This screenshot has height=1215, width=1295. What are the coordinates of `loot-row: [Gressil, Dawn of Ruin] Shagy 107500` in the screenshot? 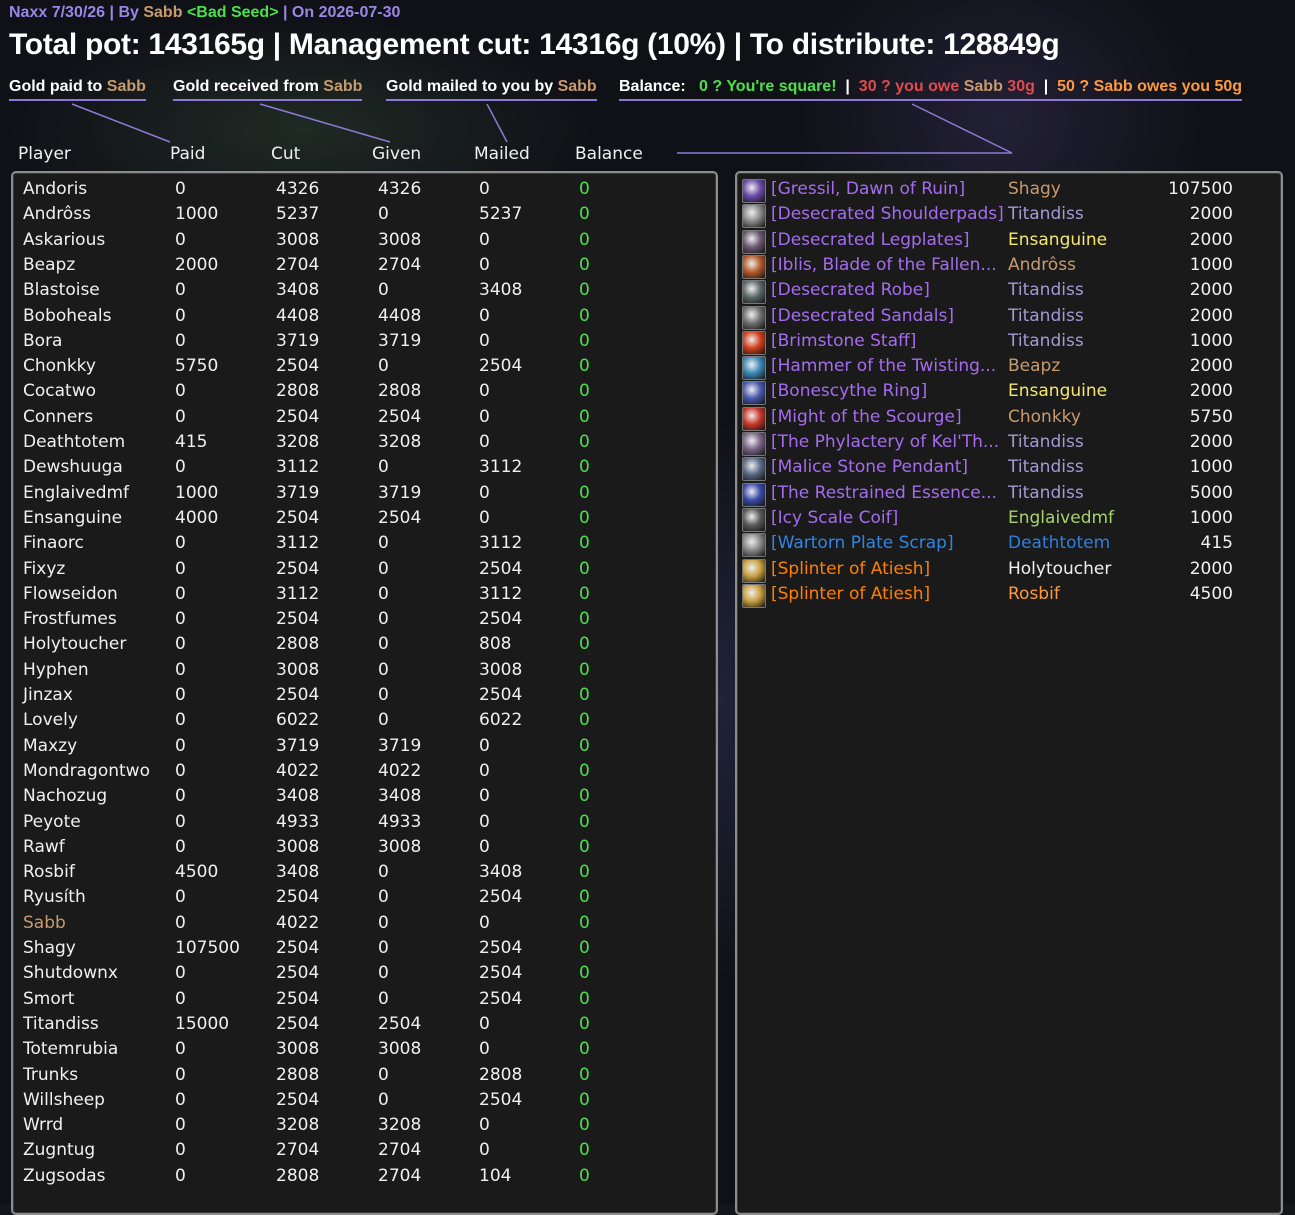 It's located at (1007, 191).